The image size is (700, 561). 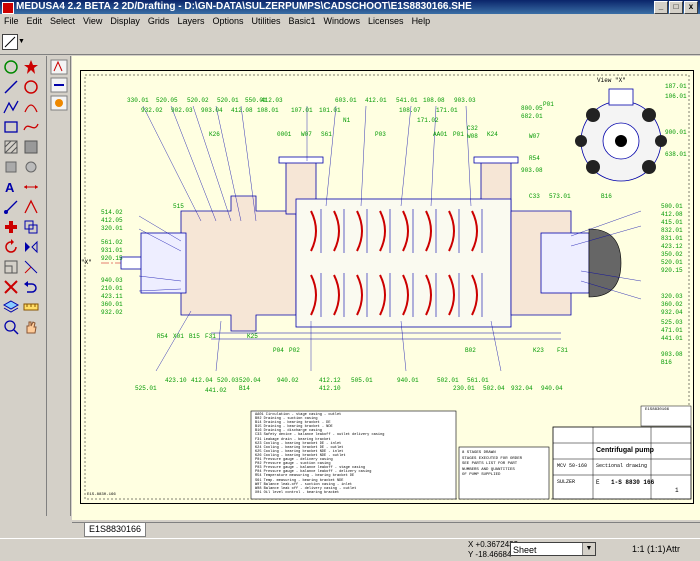 I want to click on view-label-187-01: 187.01, so click(x=676, y=86).